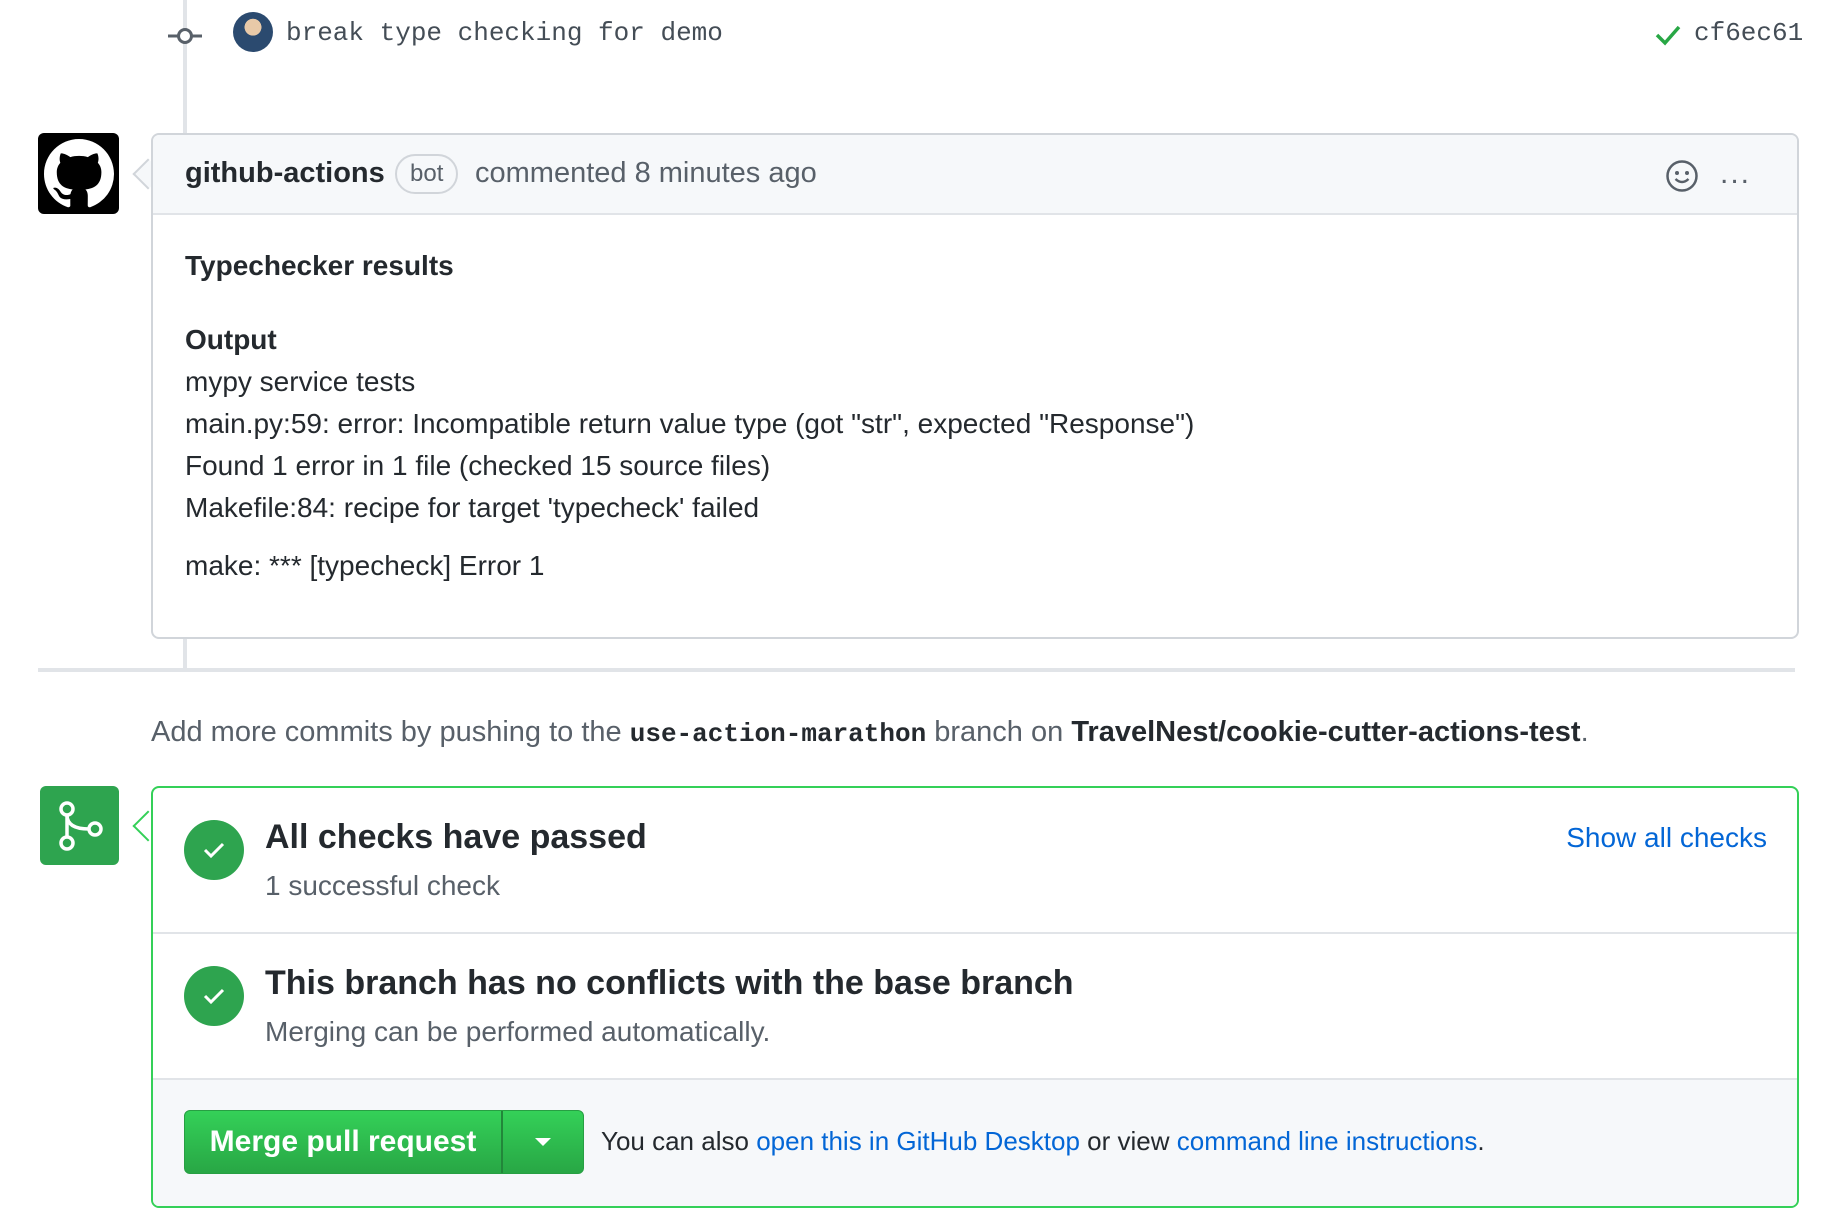 The height and width of the screenshot is (1220, 1832). Describe the element at coordinates (185, 36) in the screenshot. I see `commit-icon` at that location.